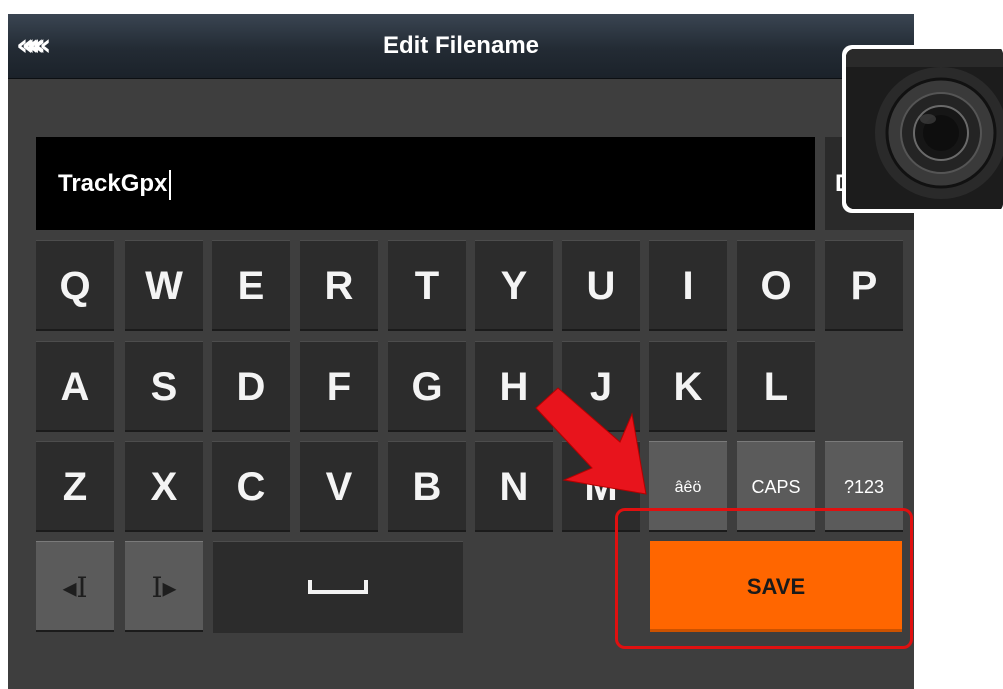 Image resolution: width=1003 pixels, height=689 pixels. Describe the element at coordinates (251, 486) in the screenshot. I see `key-c: C` at that location.